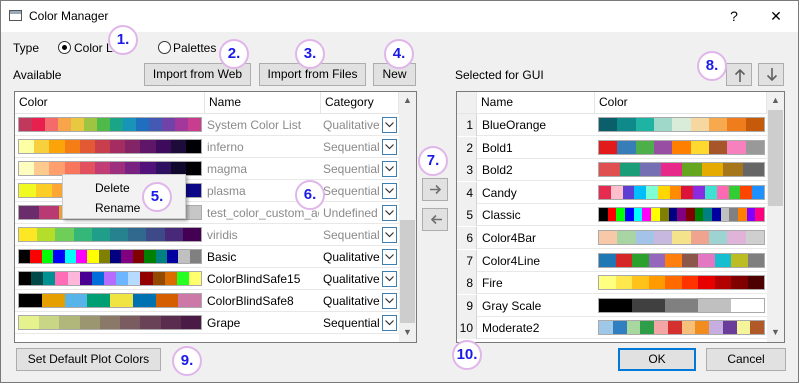 This screenshot has height=383, width=799. What do you see at coordinates (657, 359) in the screenshot?
I see `ok-button: OK` at bounding box center [657, 359].